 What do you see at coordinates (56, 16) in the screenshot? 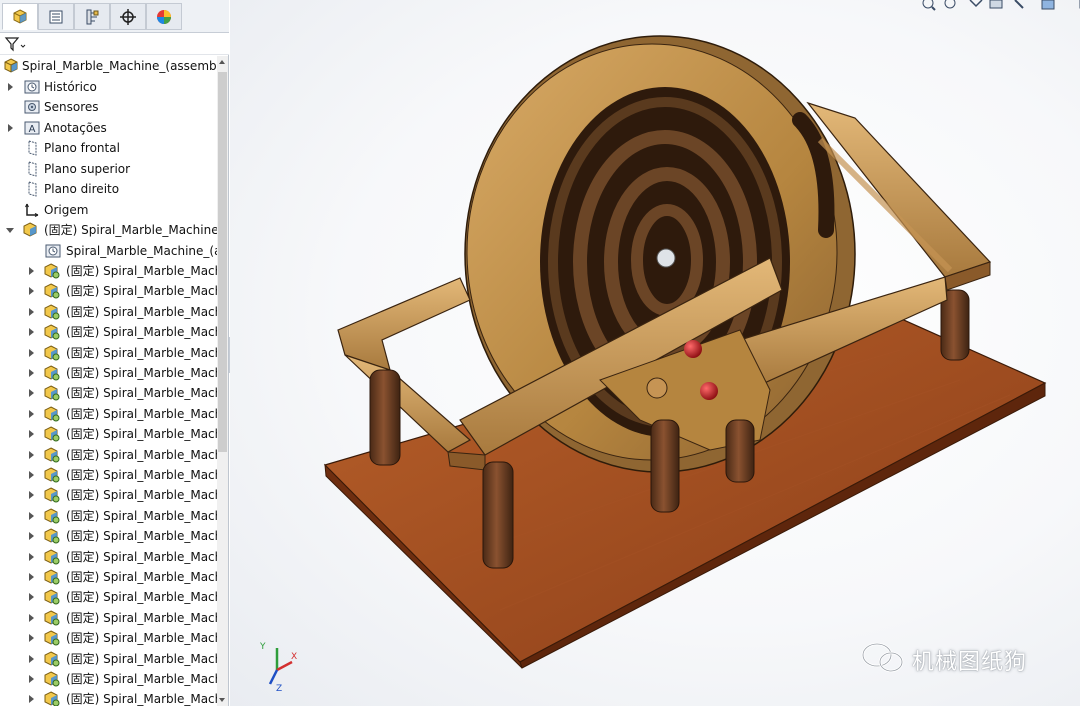
I see `tab-property-manager` at bounding box center [56, 16].